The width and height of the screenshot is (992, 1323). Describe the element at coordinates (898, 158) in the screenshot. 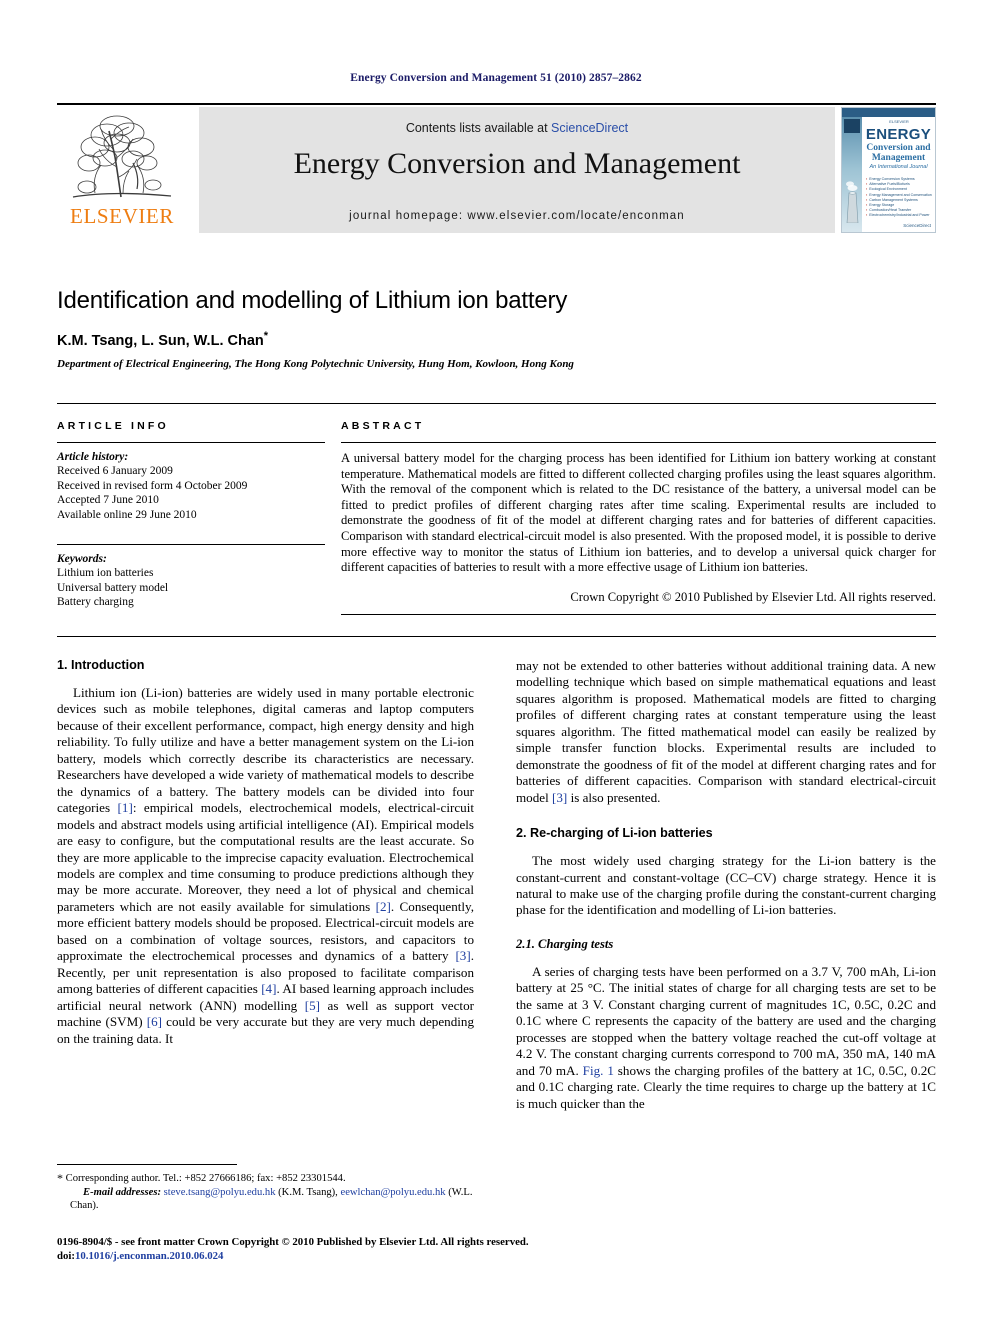

I see `cover-subtitle-2: Management` at that location.